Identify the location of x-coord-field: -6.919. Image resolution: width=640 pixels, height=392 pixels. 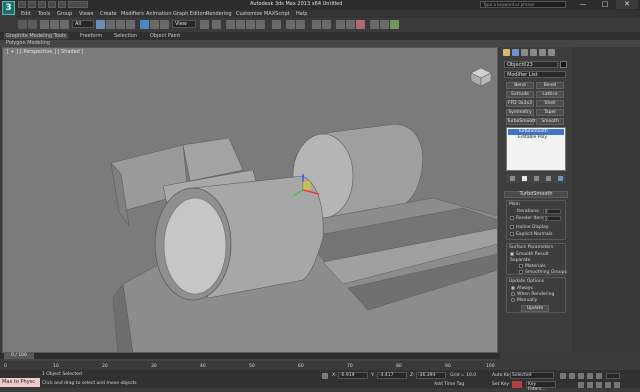
(353, 375).